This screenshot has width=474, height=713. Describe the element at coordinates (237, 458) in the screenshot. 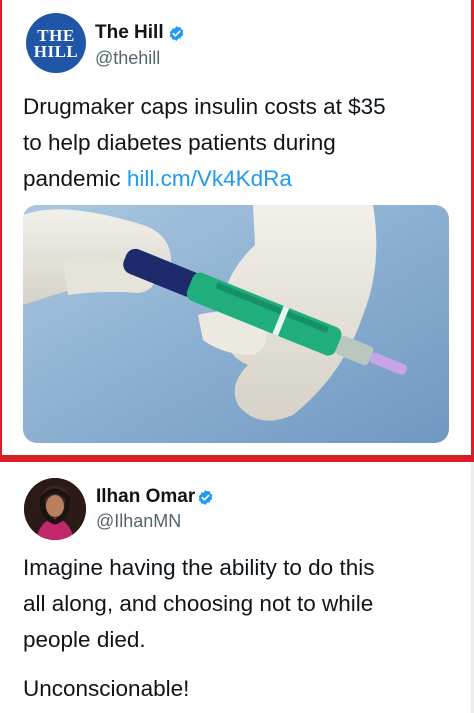

I see `red-divider` at that location.